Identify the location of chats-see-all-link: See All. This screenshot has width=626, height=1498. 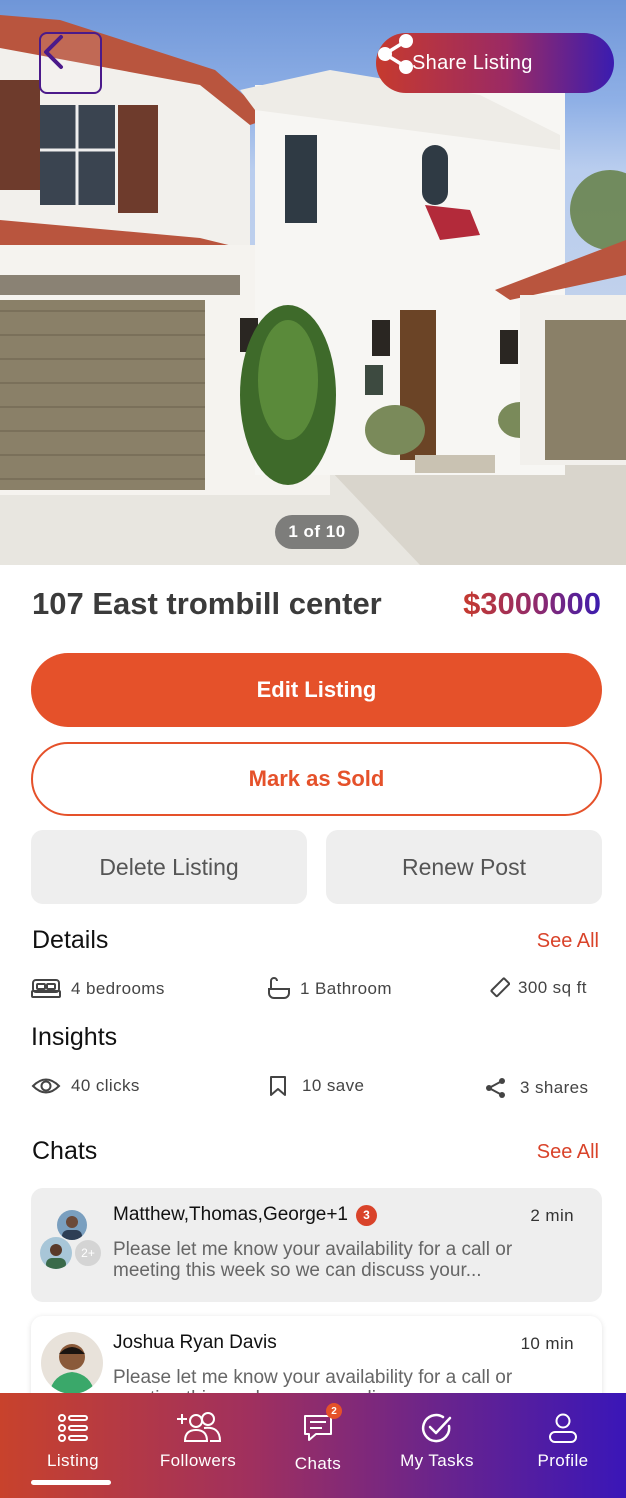
(568, 1152).